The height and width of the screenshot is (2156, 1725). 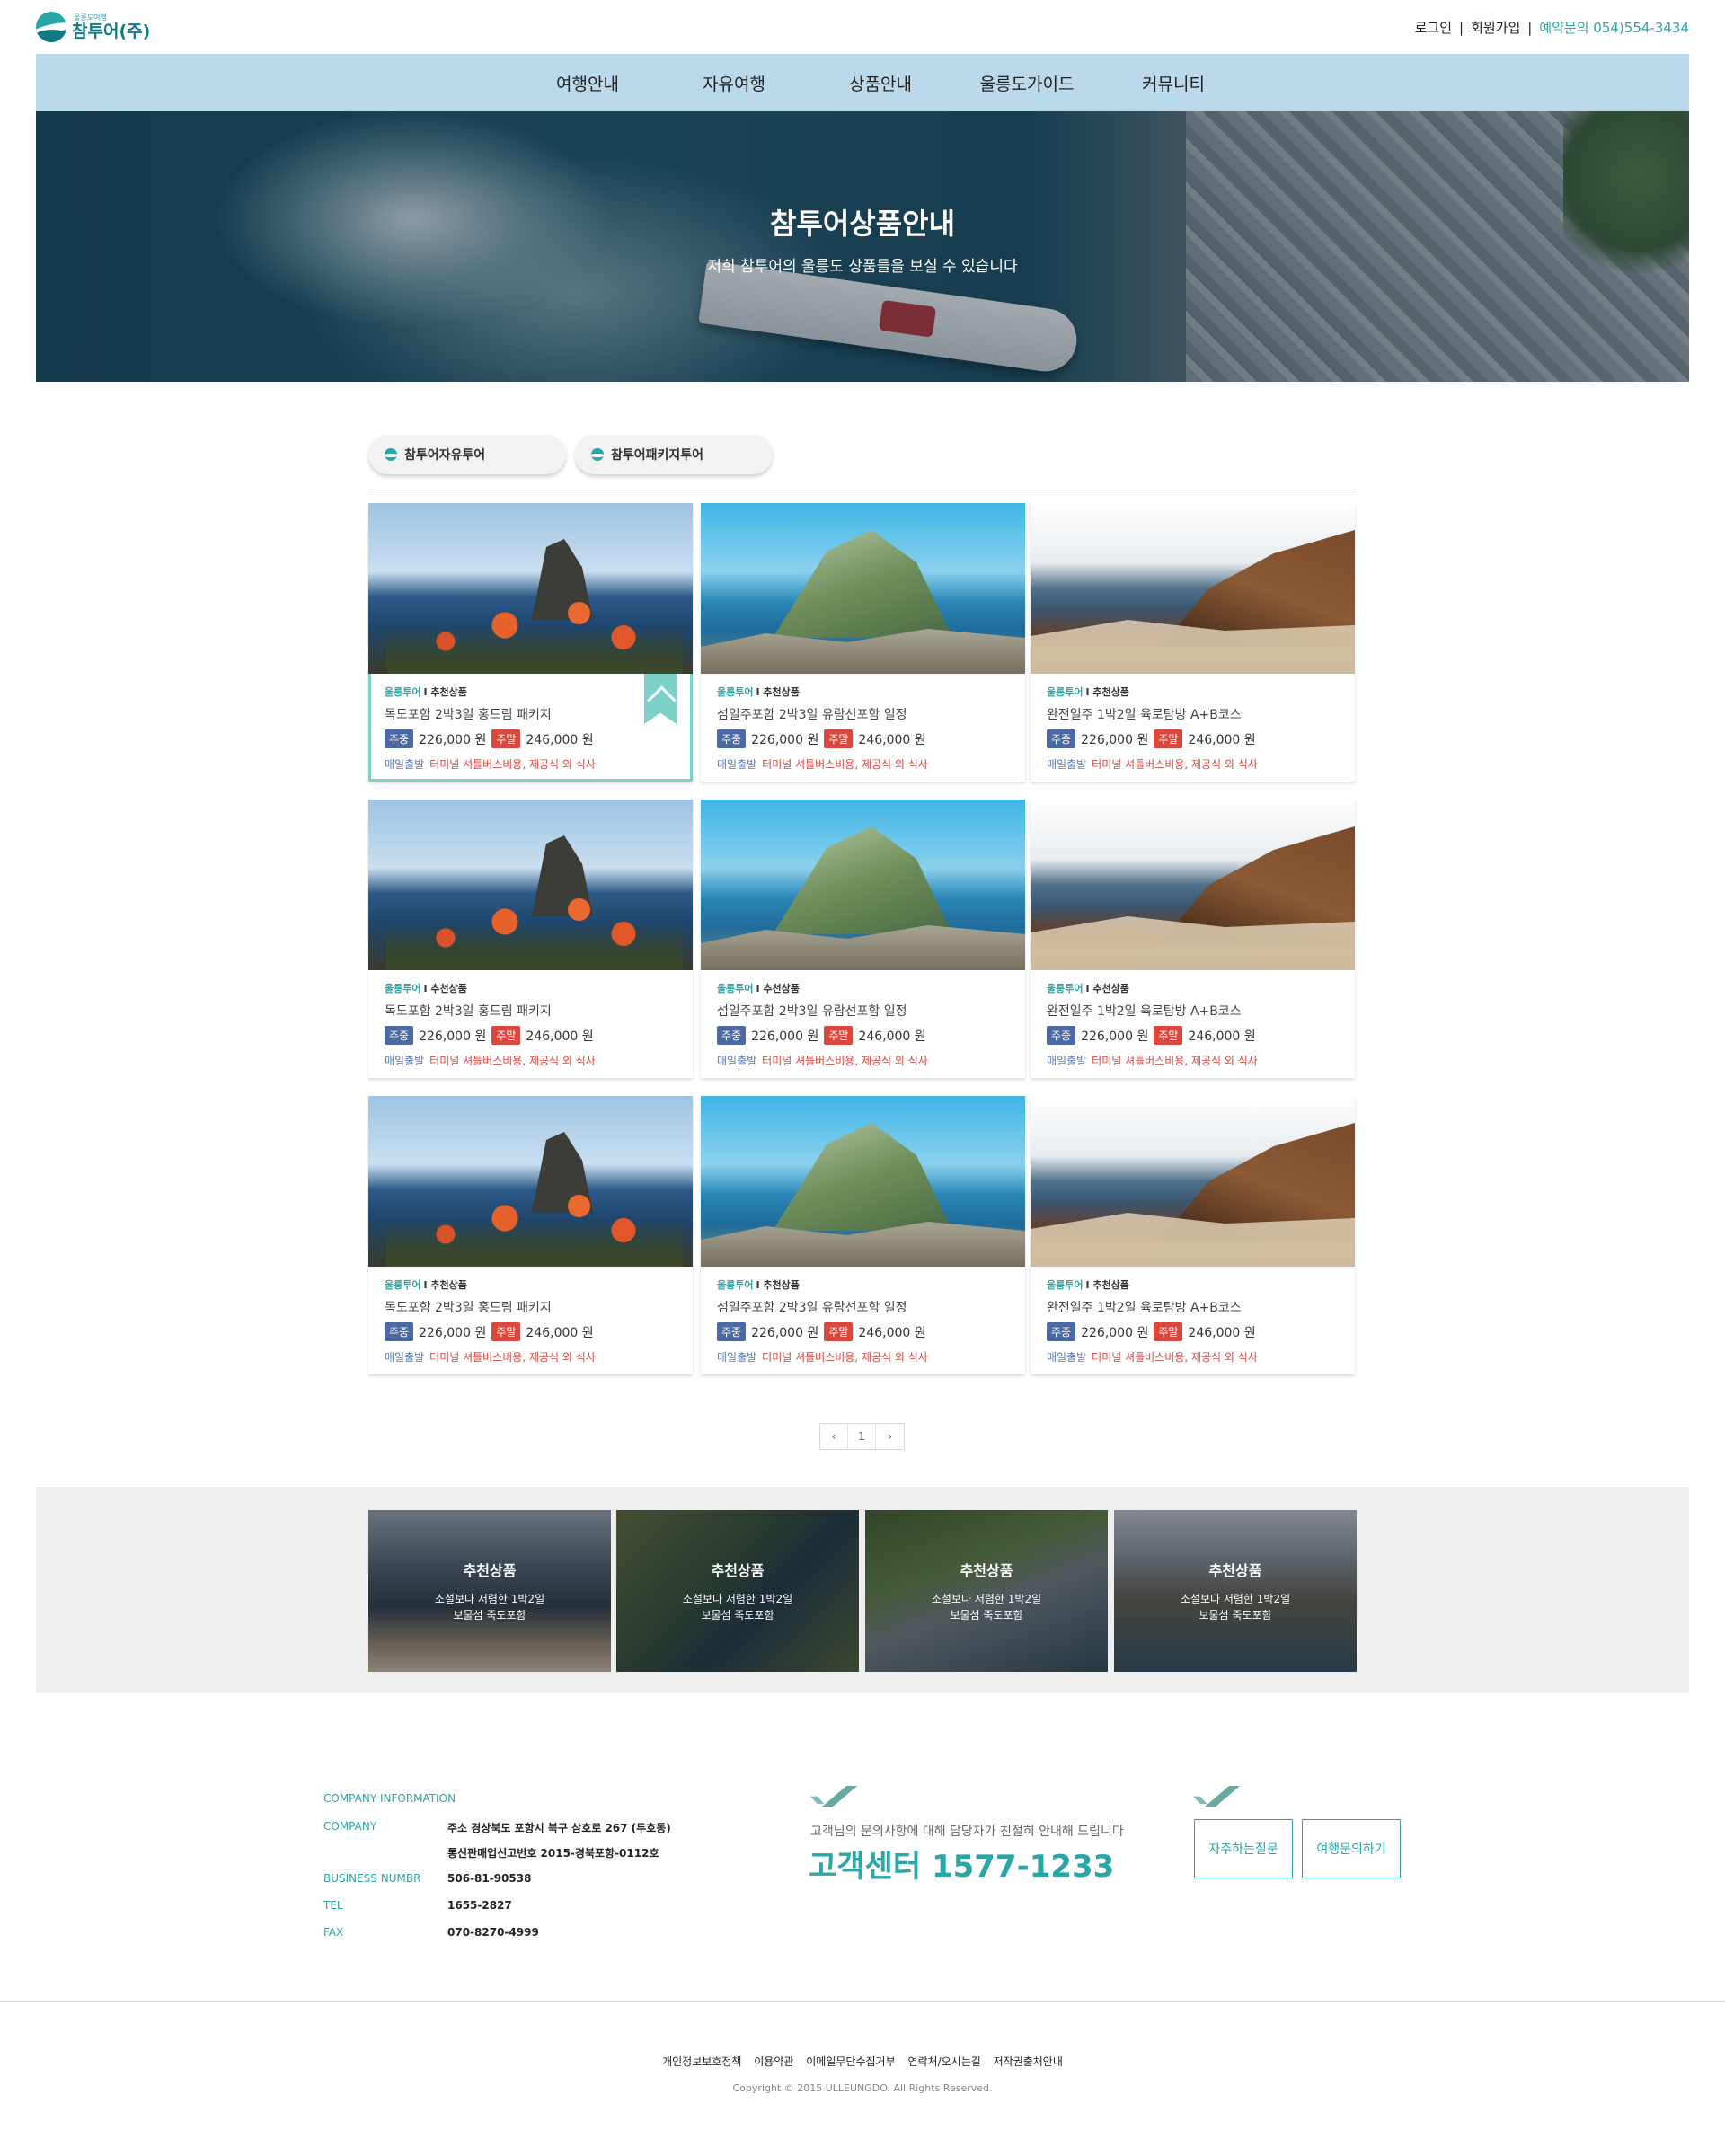 I want to click on logo-subtitle: 울릉도여행, so click(x=90, y=18).